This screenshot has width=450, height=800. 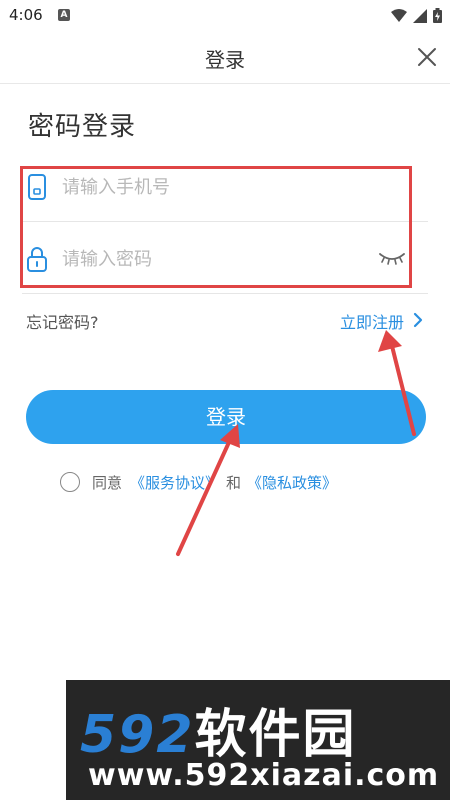 I want to click on battery-icon, so click(x=437, y=15).